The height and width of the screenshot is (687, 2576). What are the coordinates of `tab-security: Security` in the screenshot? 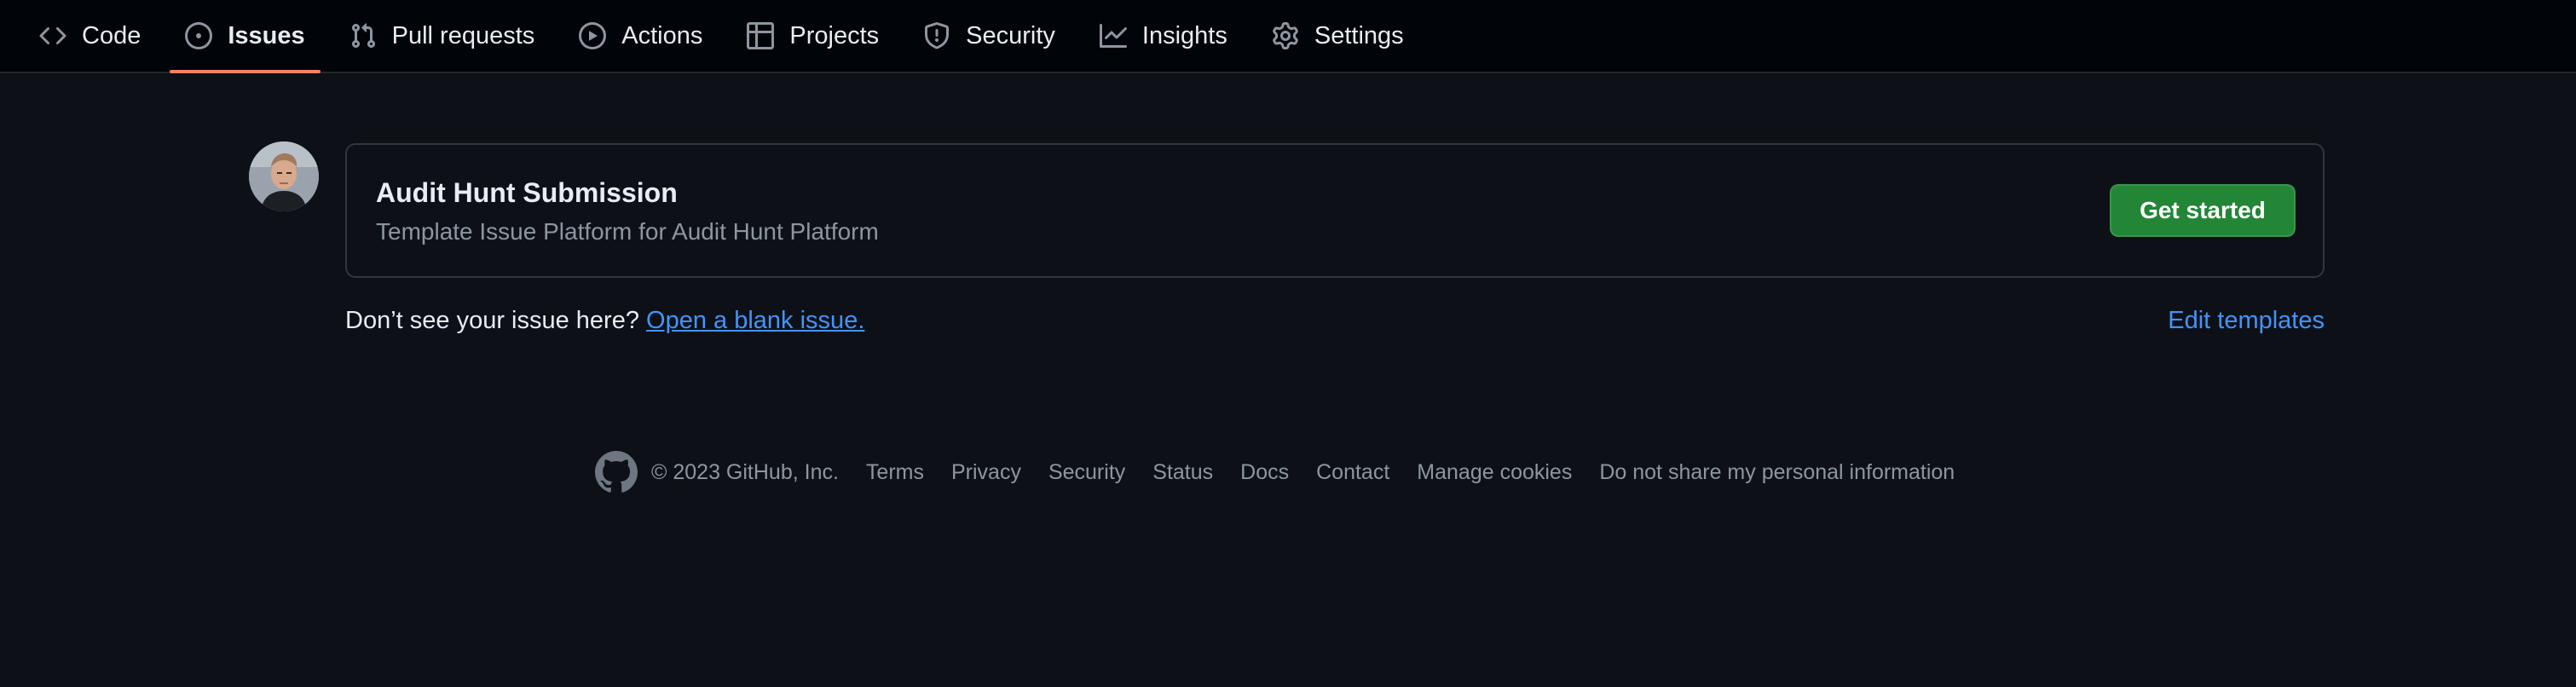 It's located at (989, 36).